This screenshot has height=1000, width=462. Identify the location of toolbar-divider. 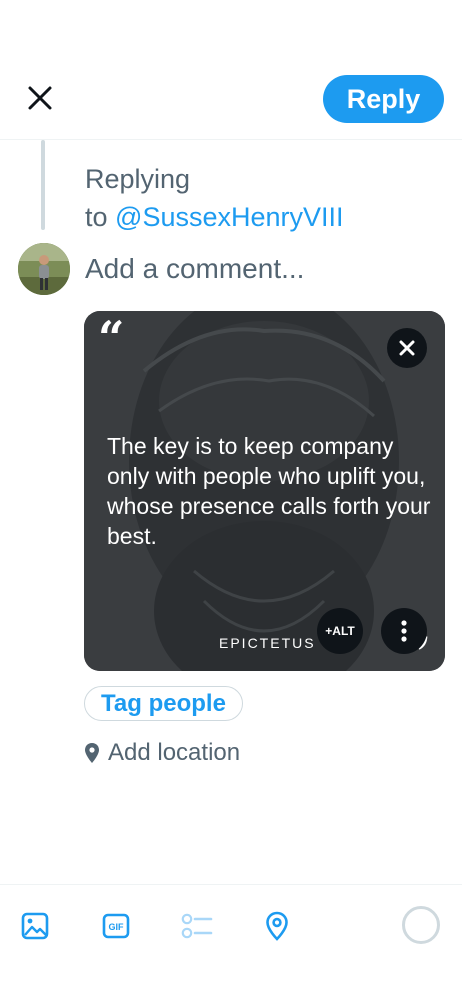
(231, 884).